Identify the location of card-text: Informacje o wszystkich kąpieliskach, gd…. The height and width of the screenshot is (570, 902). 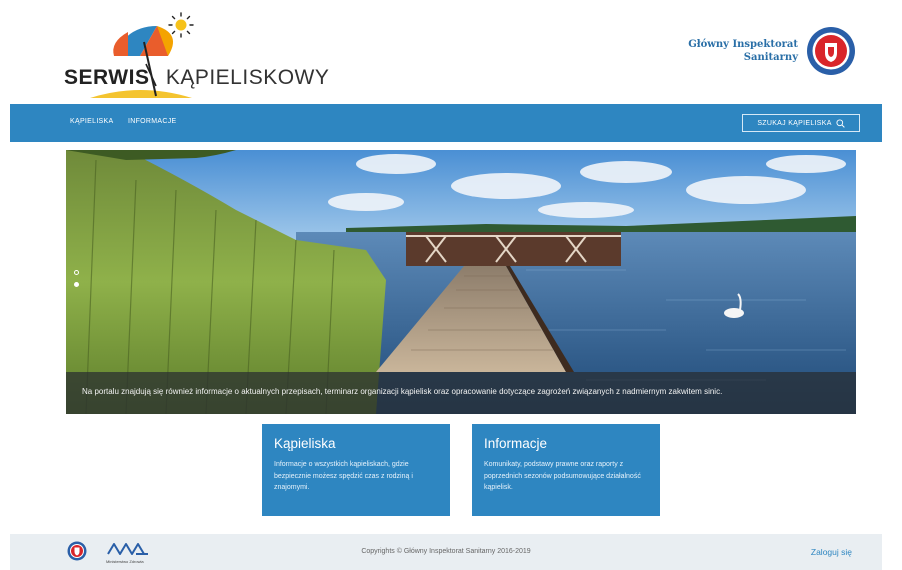
(343, 476).